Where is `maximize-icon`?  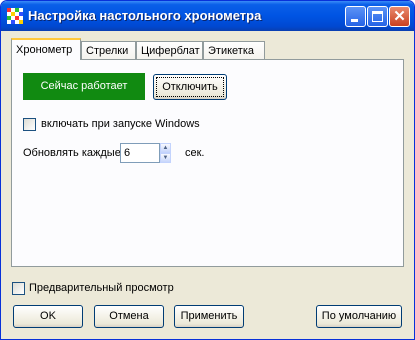 maximize-icon is located at coordinates (377, 16).